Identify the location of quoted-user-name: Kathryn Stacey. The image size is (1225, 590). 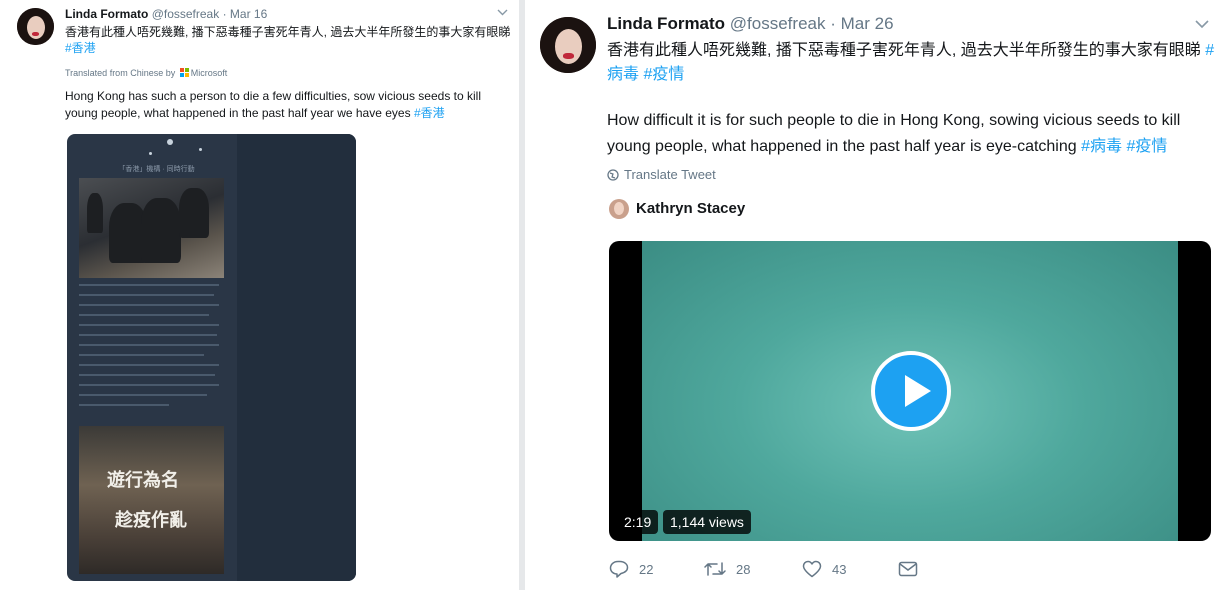
(691, 208).